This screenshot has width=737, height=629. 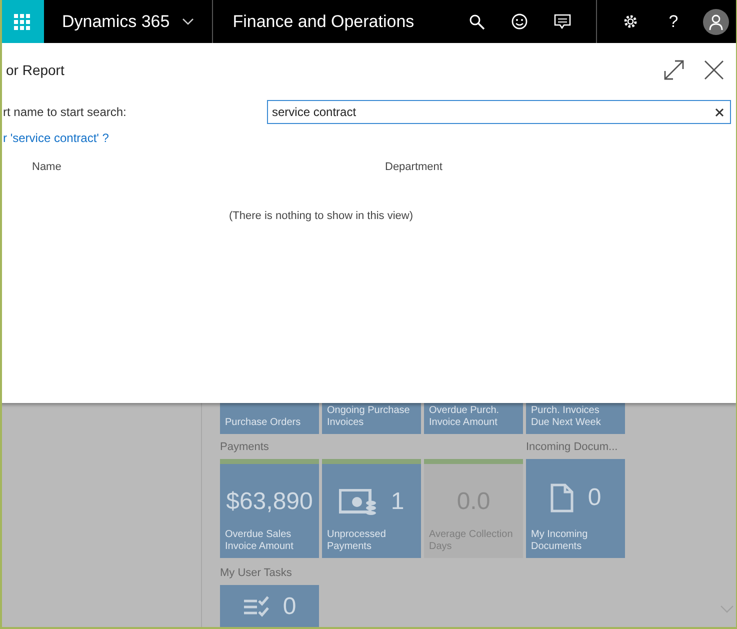 What do you see at coordinates (560, 541) in the screenshot?
I see `tile-label: My Incoming Documents` at bounding box center [560, 541].